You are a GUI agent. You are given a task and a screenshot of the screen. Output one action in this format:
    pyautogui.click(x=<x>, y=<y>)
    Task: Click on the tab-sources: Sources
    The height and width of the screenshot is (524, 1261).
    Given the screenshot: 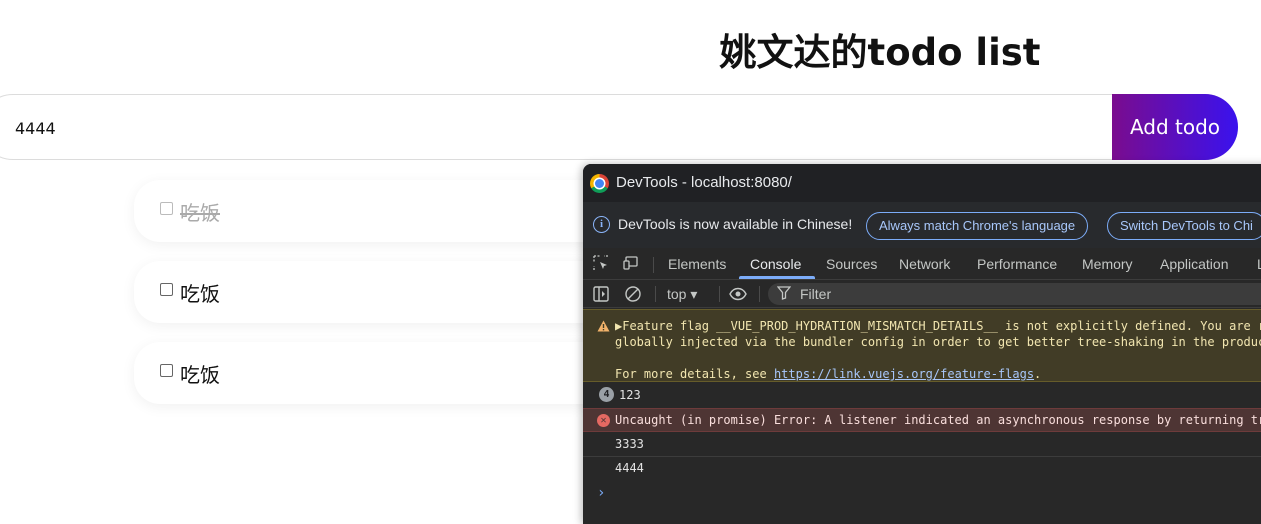 What is the action you would take?
    pyautogui.click(x=851, y=264)
    